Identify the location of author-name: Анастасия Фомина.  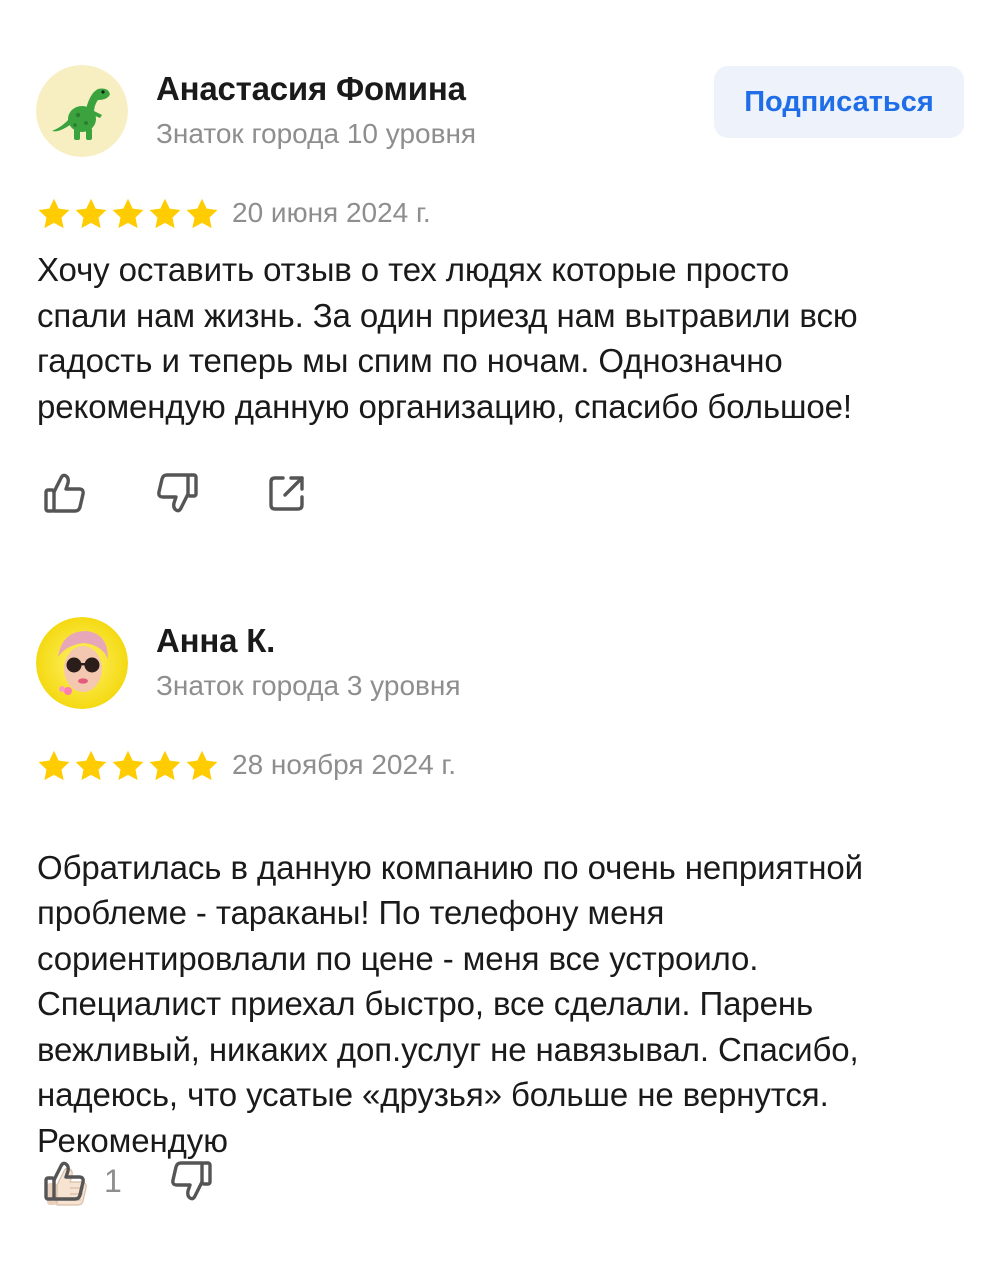
(311, 89).